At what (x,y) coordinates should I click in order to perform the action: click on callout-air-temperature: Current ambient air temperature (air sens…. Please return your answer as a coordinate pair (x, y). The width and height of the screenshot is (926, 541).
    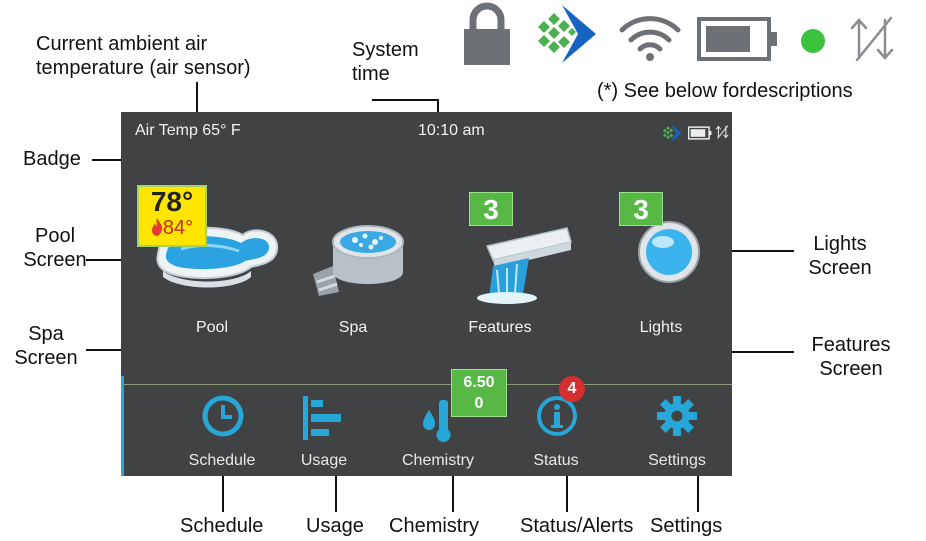
    Looking at the image, I should click on (143, 56).